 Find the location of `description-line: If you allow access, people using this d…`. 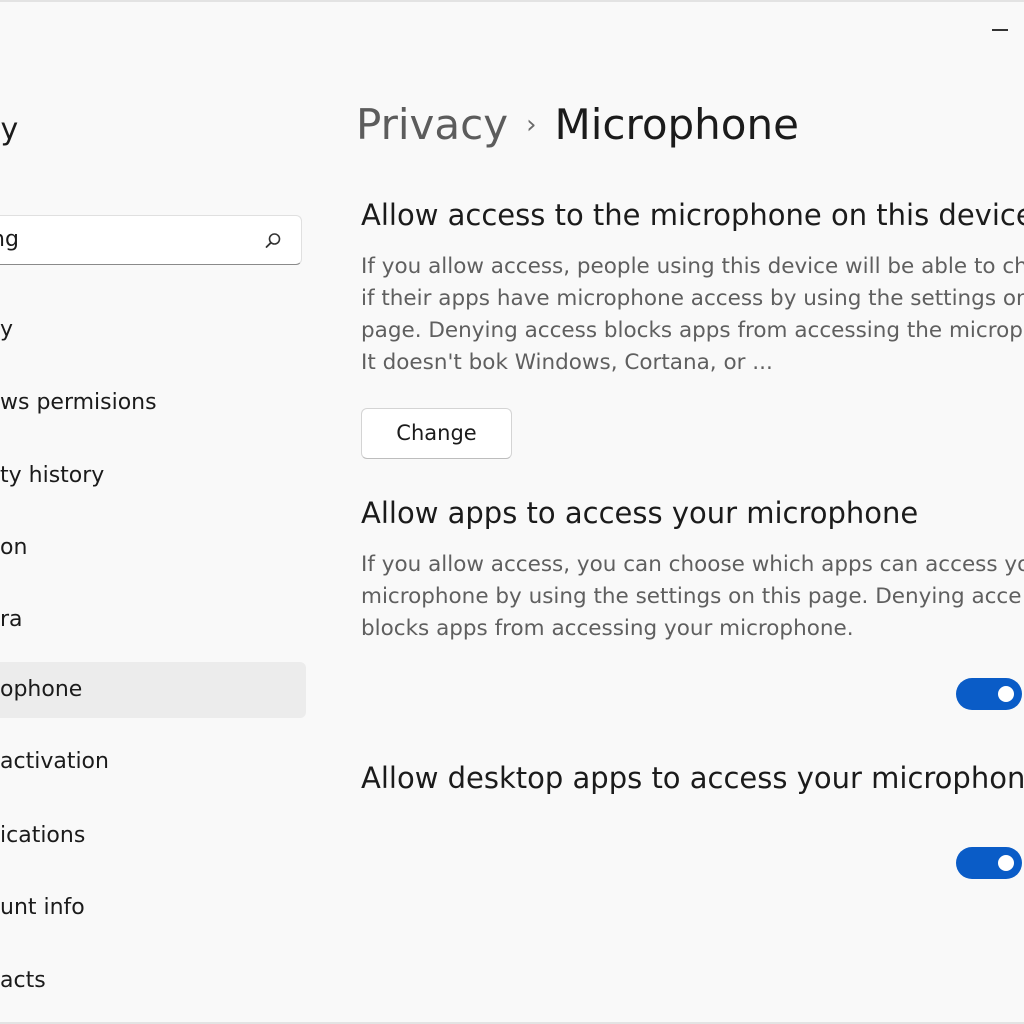

description-line: If you allow access, people using this d… is located at coordinates (692, 266).